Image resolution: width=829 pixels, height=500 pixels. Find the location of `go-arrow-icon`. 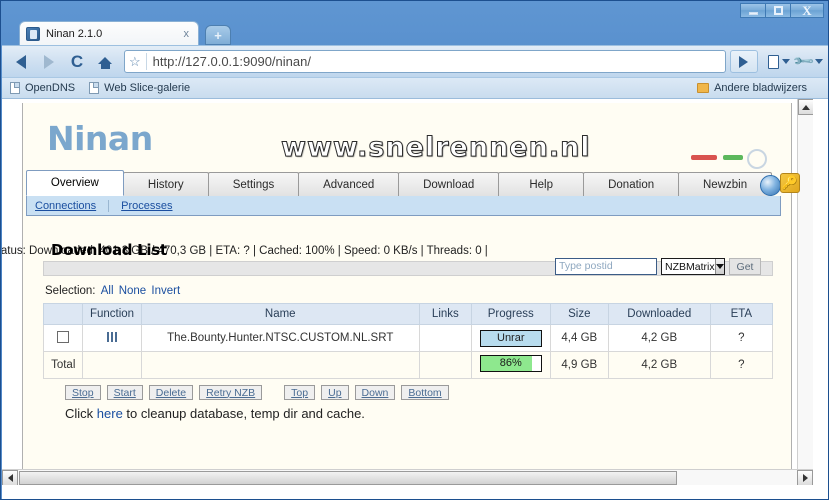

go-arrow-icon is located at coordinates (744, 61).